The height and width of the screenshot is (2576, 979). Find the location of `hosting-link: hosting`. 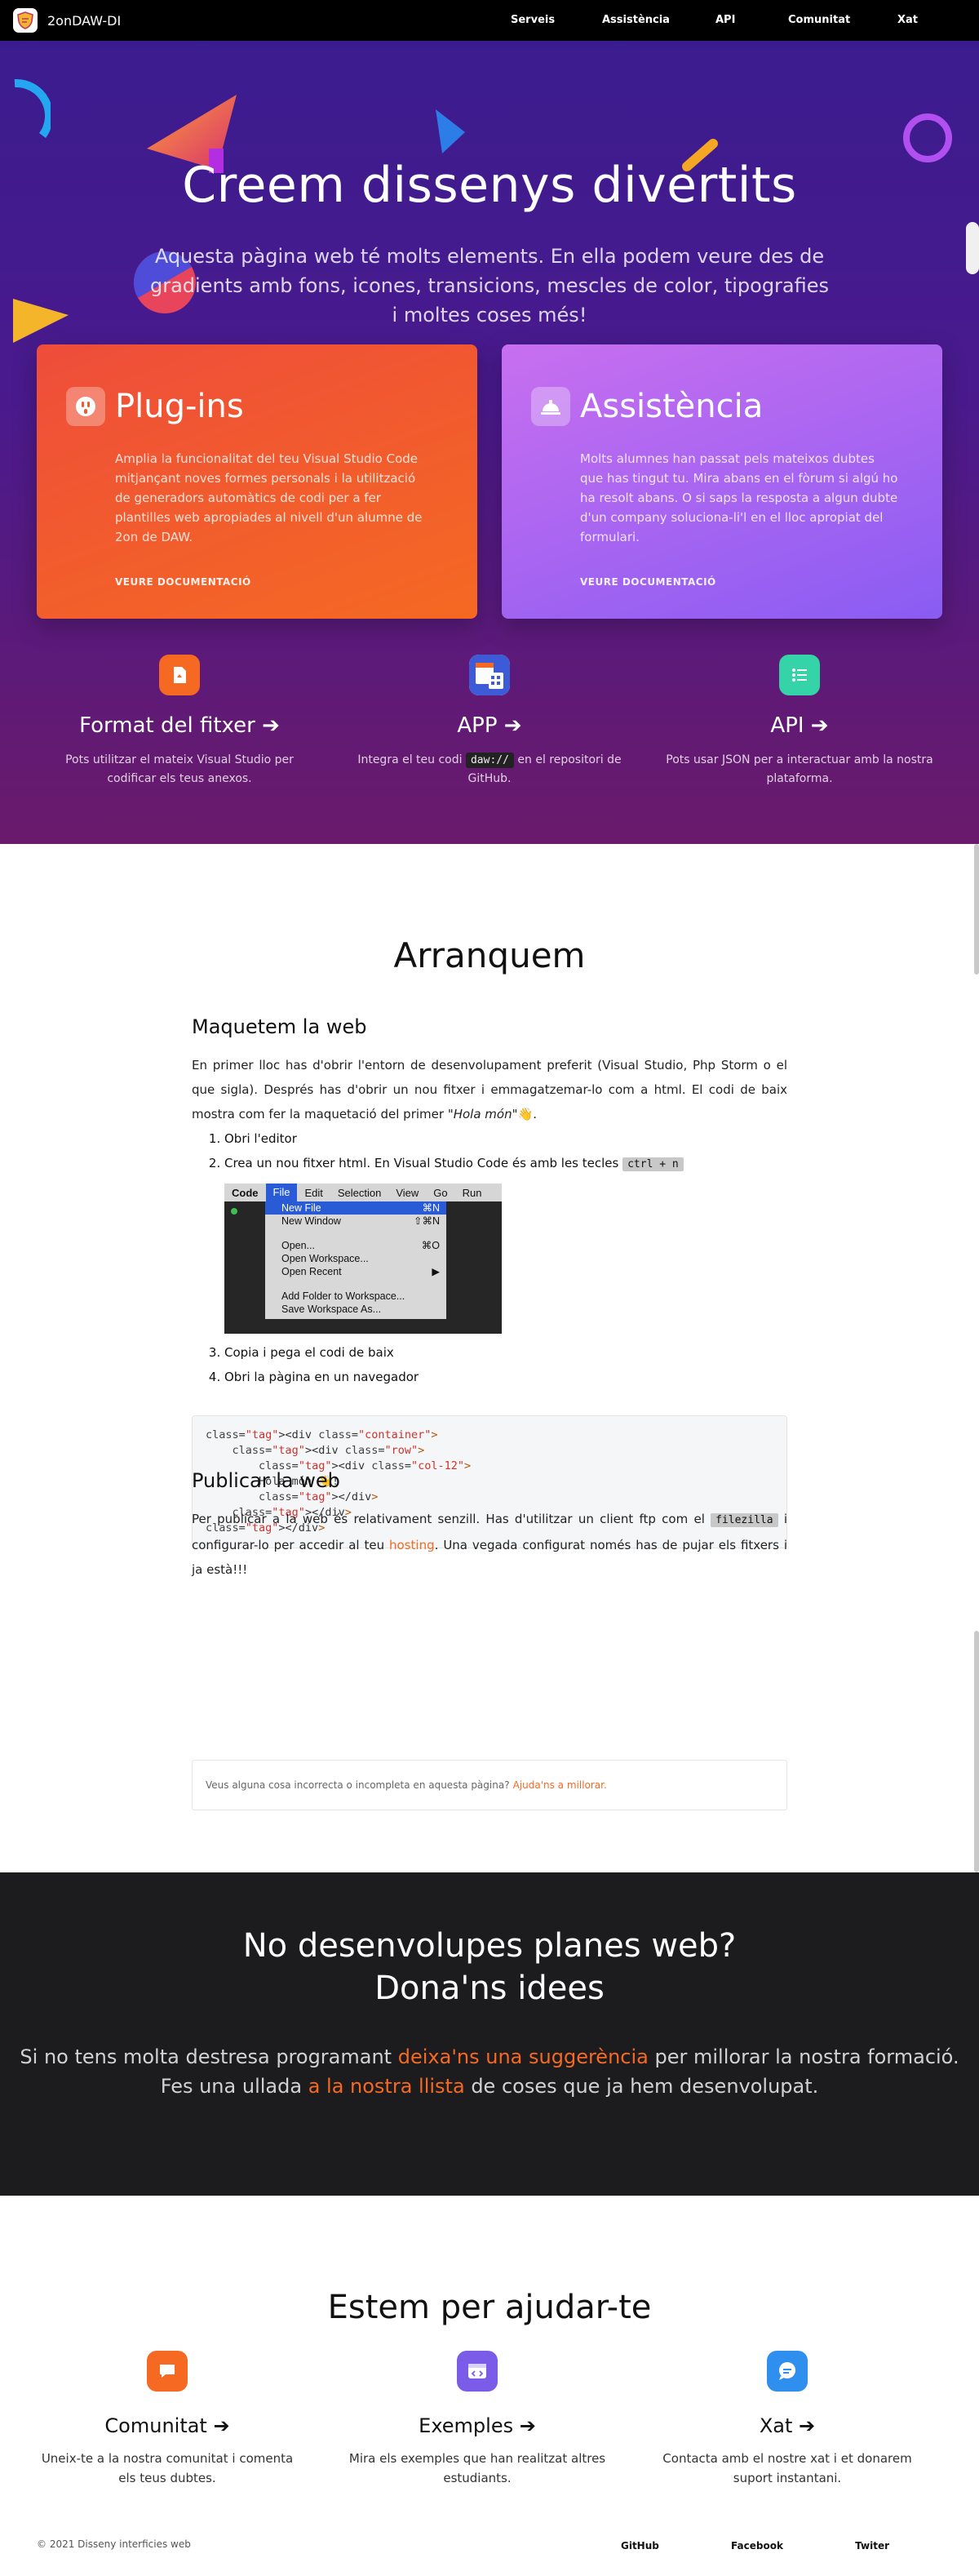

hosting-link: hosting is located at coordinates (412, 1545).